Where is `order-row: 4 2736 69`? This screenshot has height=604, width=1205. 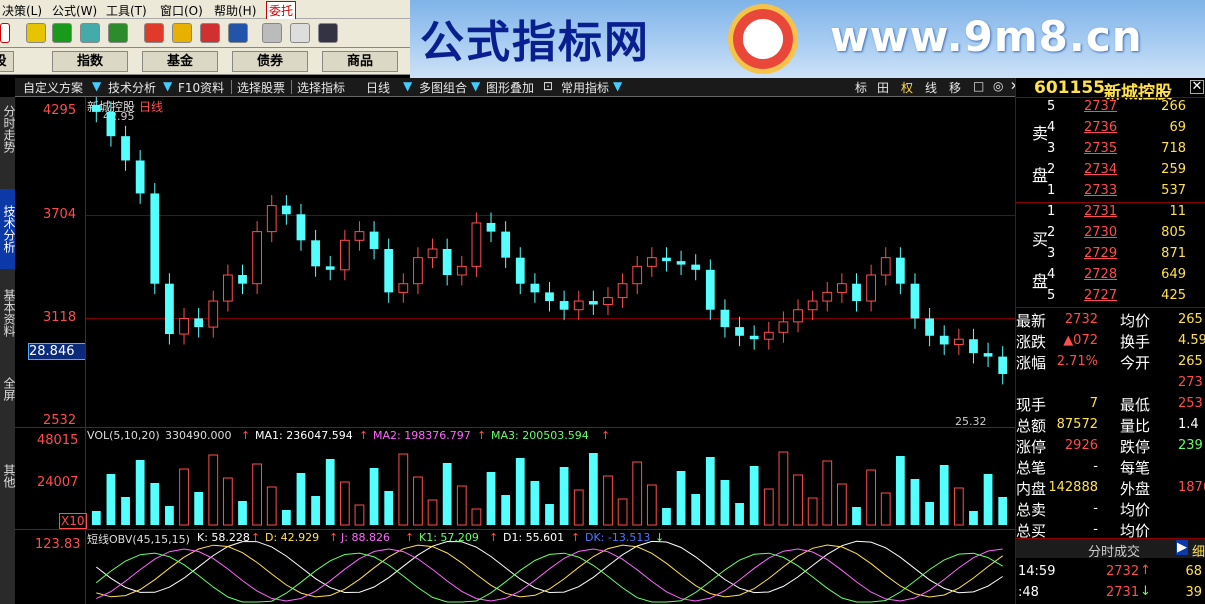 order-row: 4 2736 69 is located at coordinates (1110, 130).